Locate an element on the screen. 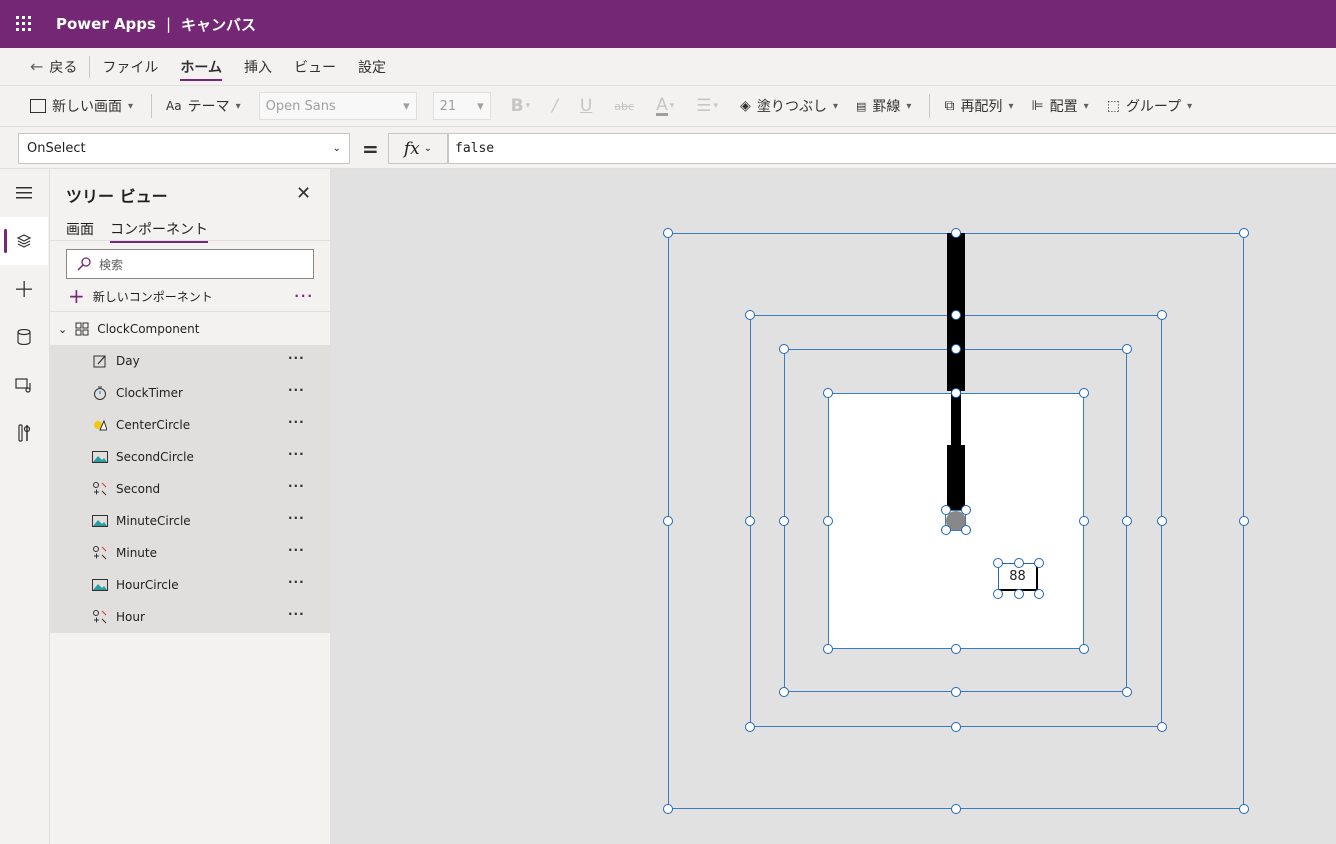 Image resolution: width=1336 pixels, height=844 pixels. strikethrough-button: abc is located at coordinates (624, 106).